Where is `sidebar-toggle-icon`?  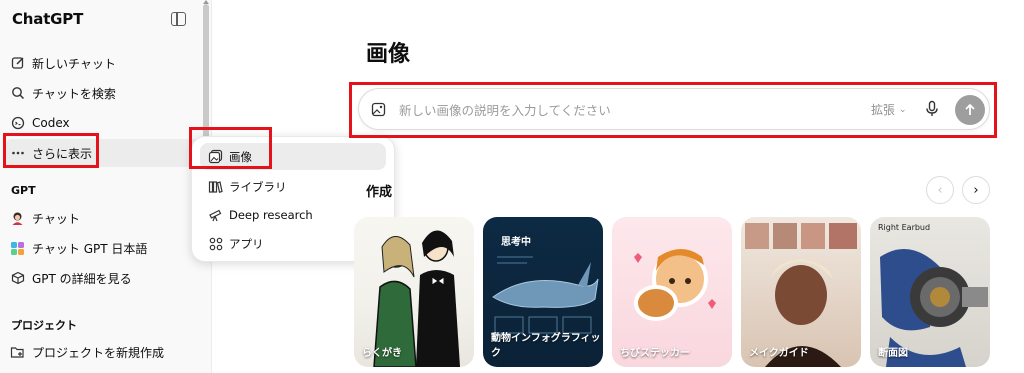 sidebar-toggle-icon is located at coordinates (178, 19).